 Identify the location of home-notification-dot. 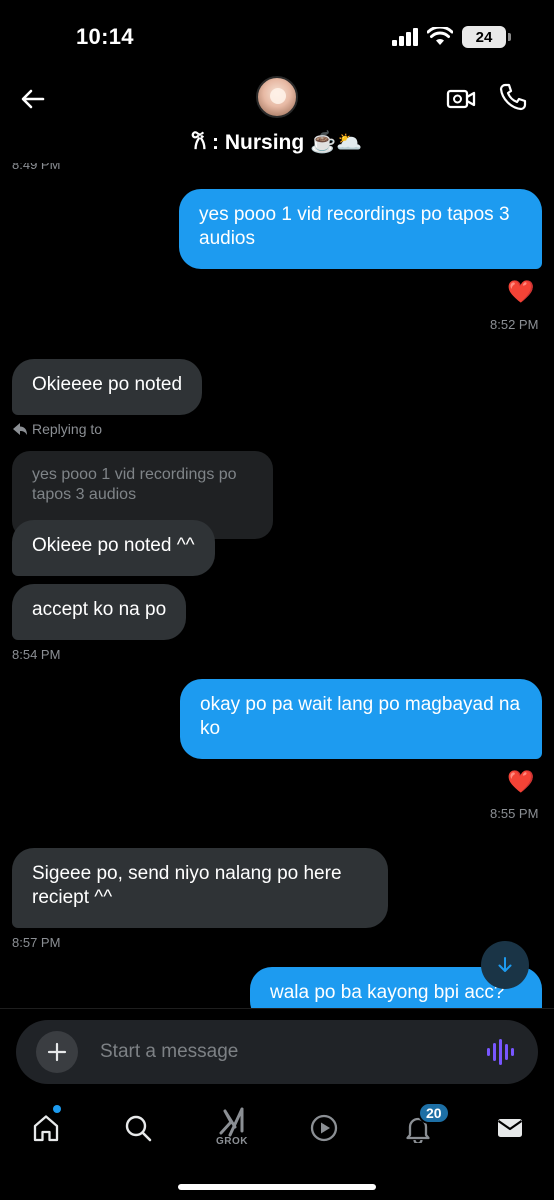
(57, 1109).